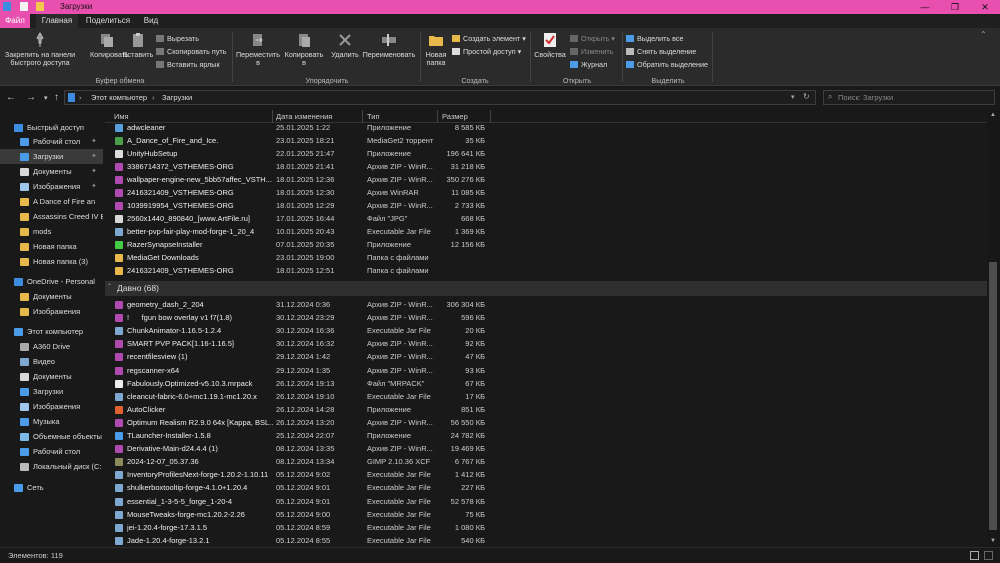  I want to click on paste-shortcut-button: Вставить ярлык, so click(188, 64).